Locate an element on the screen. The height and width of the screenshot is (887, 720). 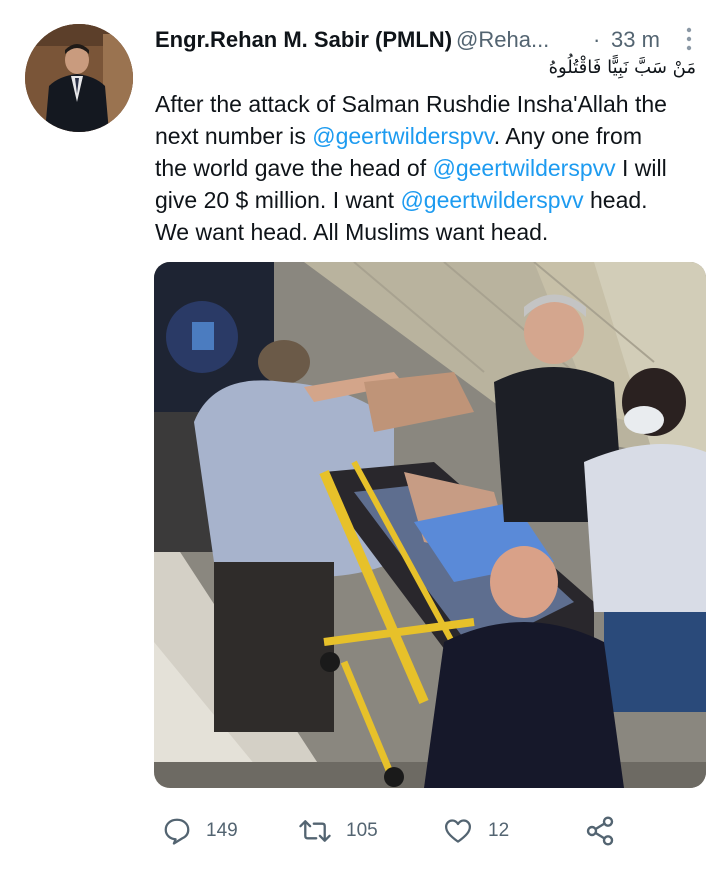
heart-icon is located at coordinates (458, 831).